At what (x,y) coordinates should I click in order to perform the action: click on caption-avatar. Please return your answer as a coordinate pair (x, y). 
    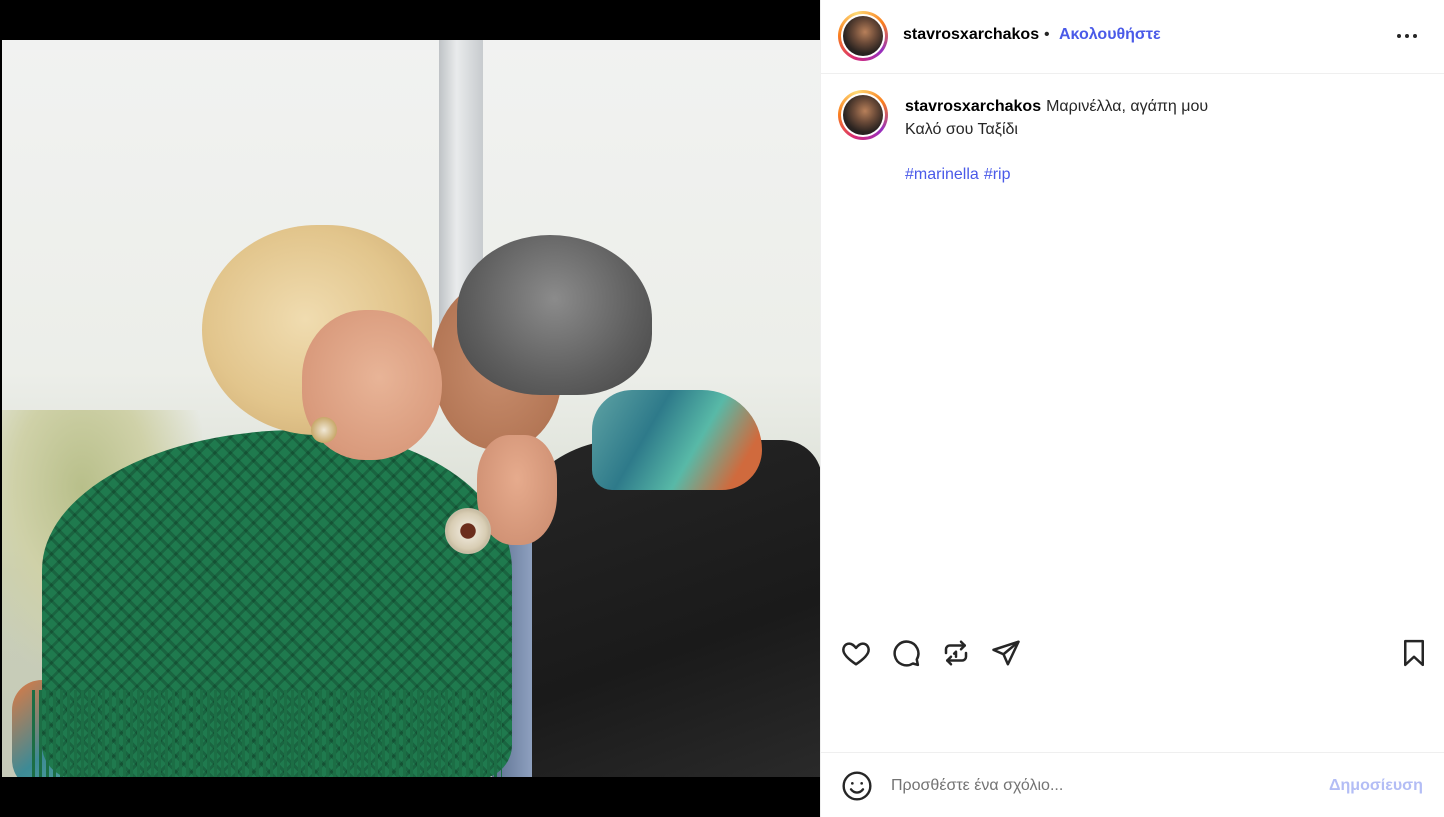
    Looking at the image, I should click on (863, 115).